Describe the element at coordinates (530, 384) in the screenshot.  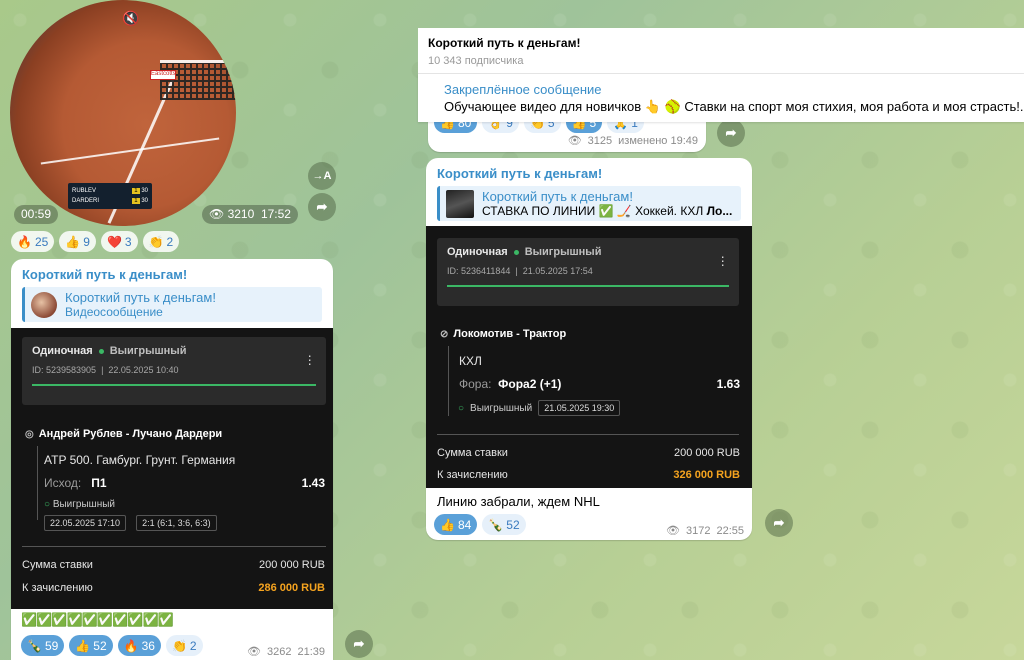
I see `outcome-value: Фора2 (+1)` at that location.